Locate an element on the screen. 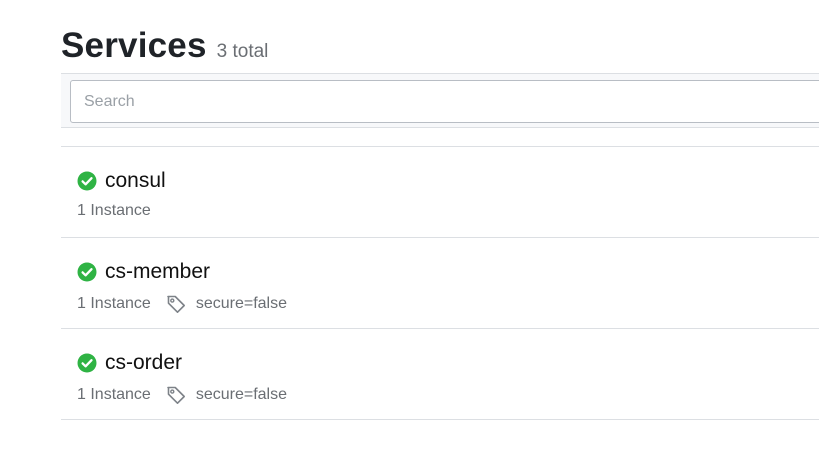 The image size is (819, 467). service-name: cs-member is located at coordinates (157, 272).